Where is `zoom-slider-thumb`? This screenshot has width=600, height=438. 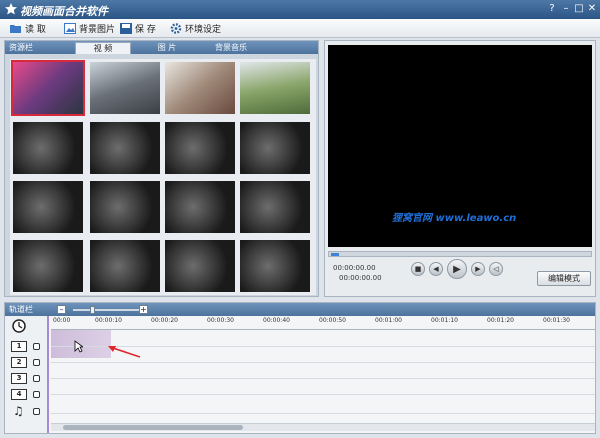
zoom-slider-thumb is located at coordinates (92, 310).